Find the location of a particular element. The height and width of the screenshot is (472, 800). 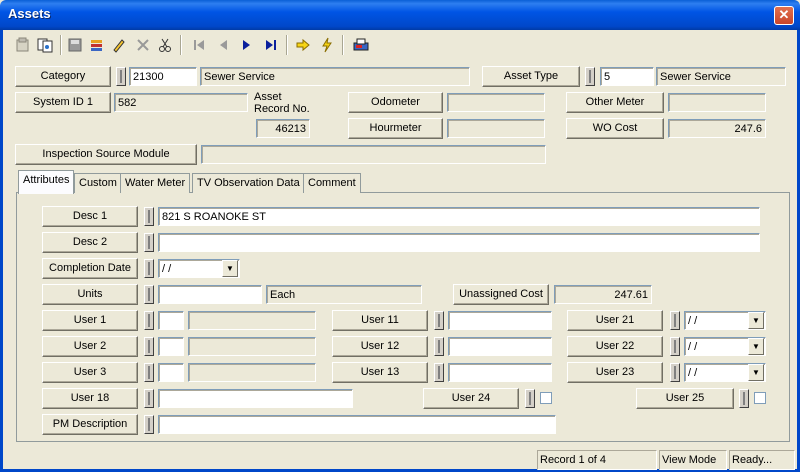

user1-desc-field is located at coordinates (252, 320).